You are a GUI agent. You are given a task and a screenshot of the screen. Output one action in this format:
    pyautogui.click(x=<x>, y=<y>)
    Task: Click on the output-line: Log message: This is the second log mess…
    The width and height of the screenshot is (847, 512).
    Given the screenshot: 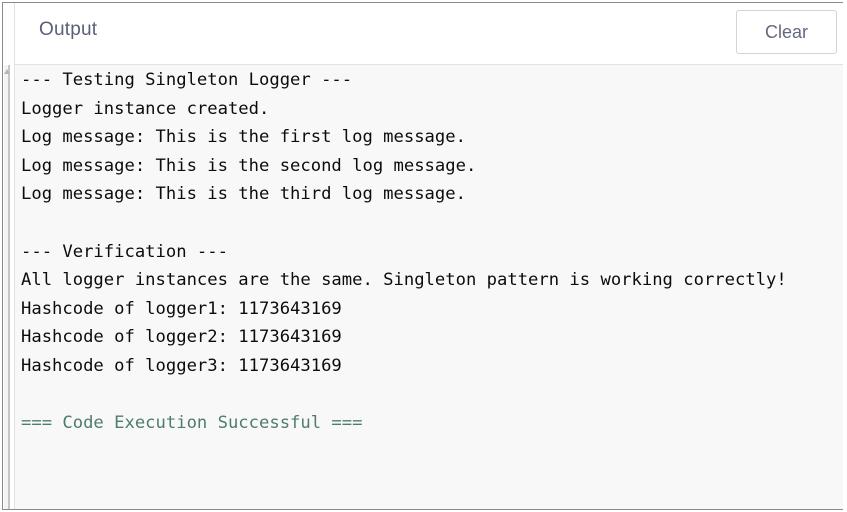 What is the action you would take?
    pyautogui.click(x=249, y=165)
    